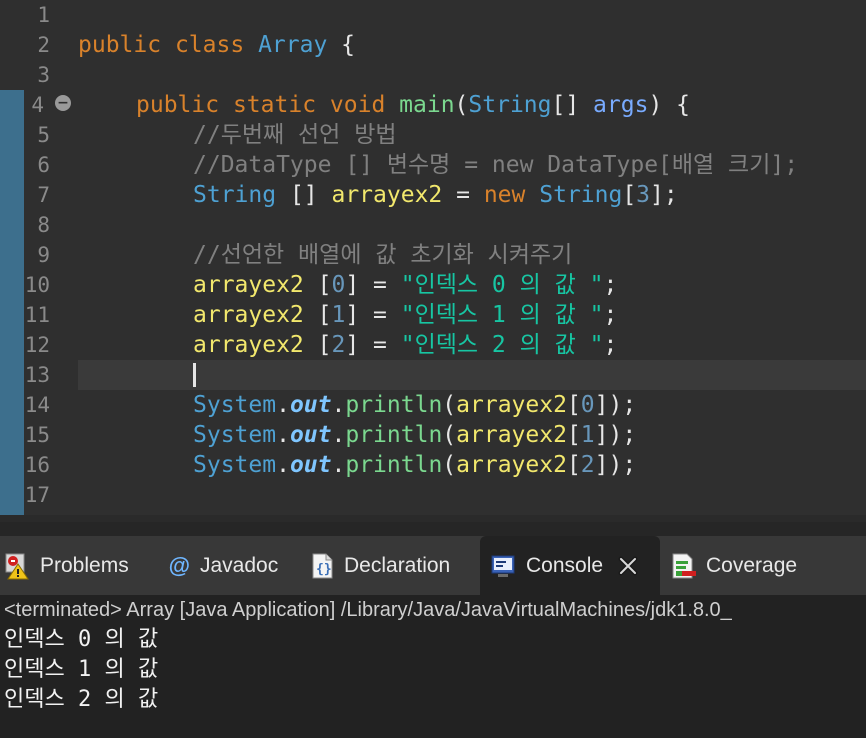 This screenshot has height=738, width=866. What do you see at coordinates (43, 135) in the screenshot?
I see `line-number: 5` at bounding box center [43, 135].